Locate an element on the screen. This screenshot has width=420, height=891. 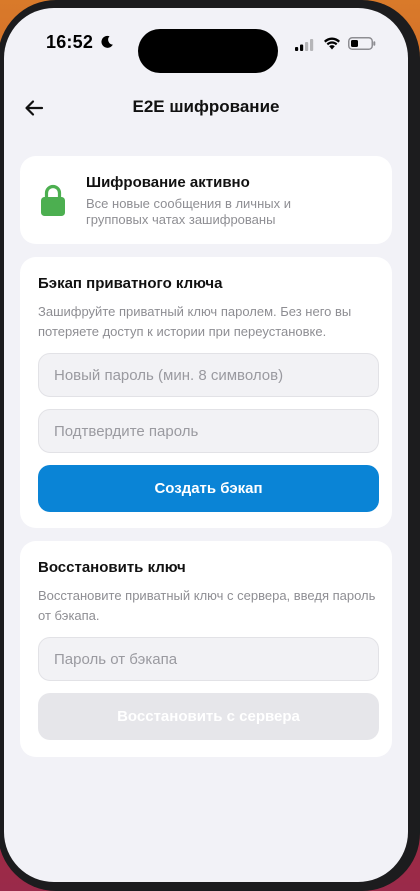
confirm-password-input is located at coordinates (208, 431).